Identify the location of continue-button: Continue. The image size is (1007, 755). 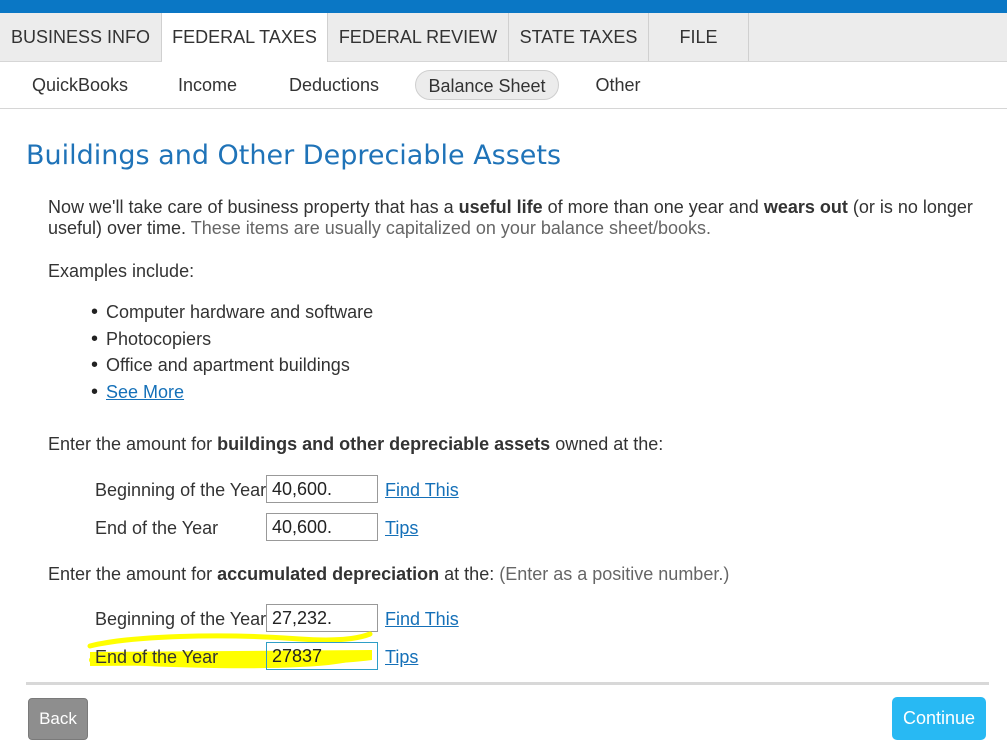
(939, 718).